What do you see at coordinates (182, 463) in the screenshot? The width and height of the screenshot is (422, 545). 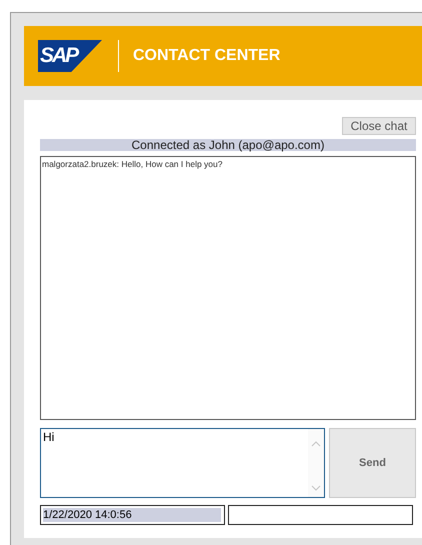 I see `message-input: Hi` at bounding box center [182, 463].